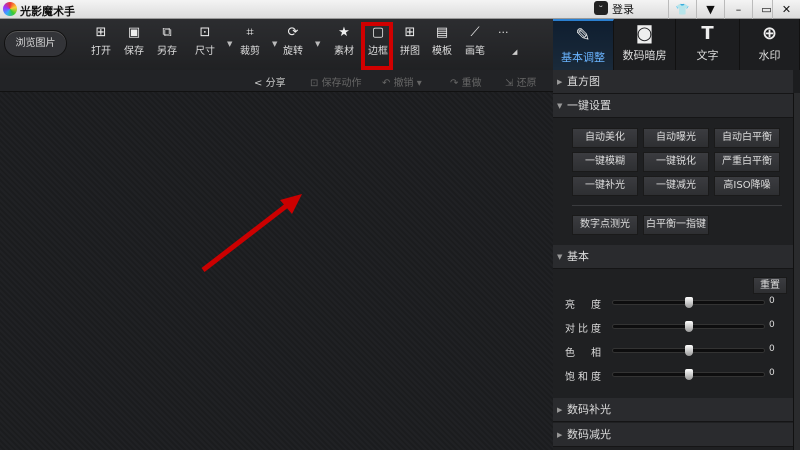 The width and height of the screenshot is (800, 450). I want to click on tab-watermark: ⊕ 水印, so click(770, 44).